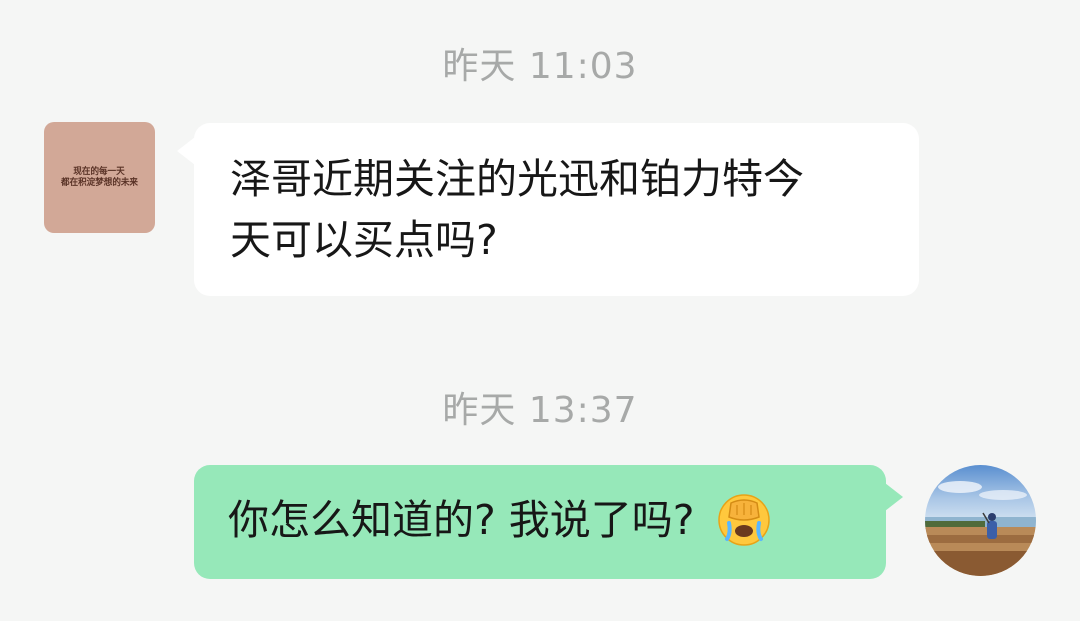 The height and width of the screenshot is (621, 1080). What do you see at coordinates (99, 182) in the screenshot?
I see `avatar-text-line2: 都在积淀梦想的未来` at bounding box center [99, 182].